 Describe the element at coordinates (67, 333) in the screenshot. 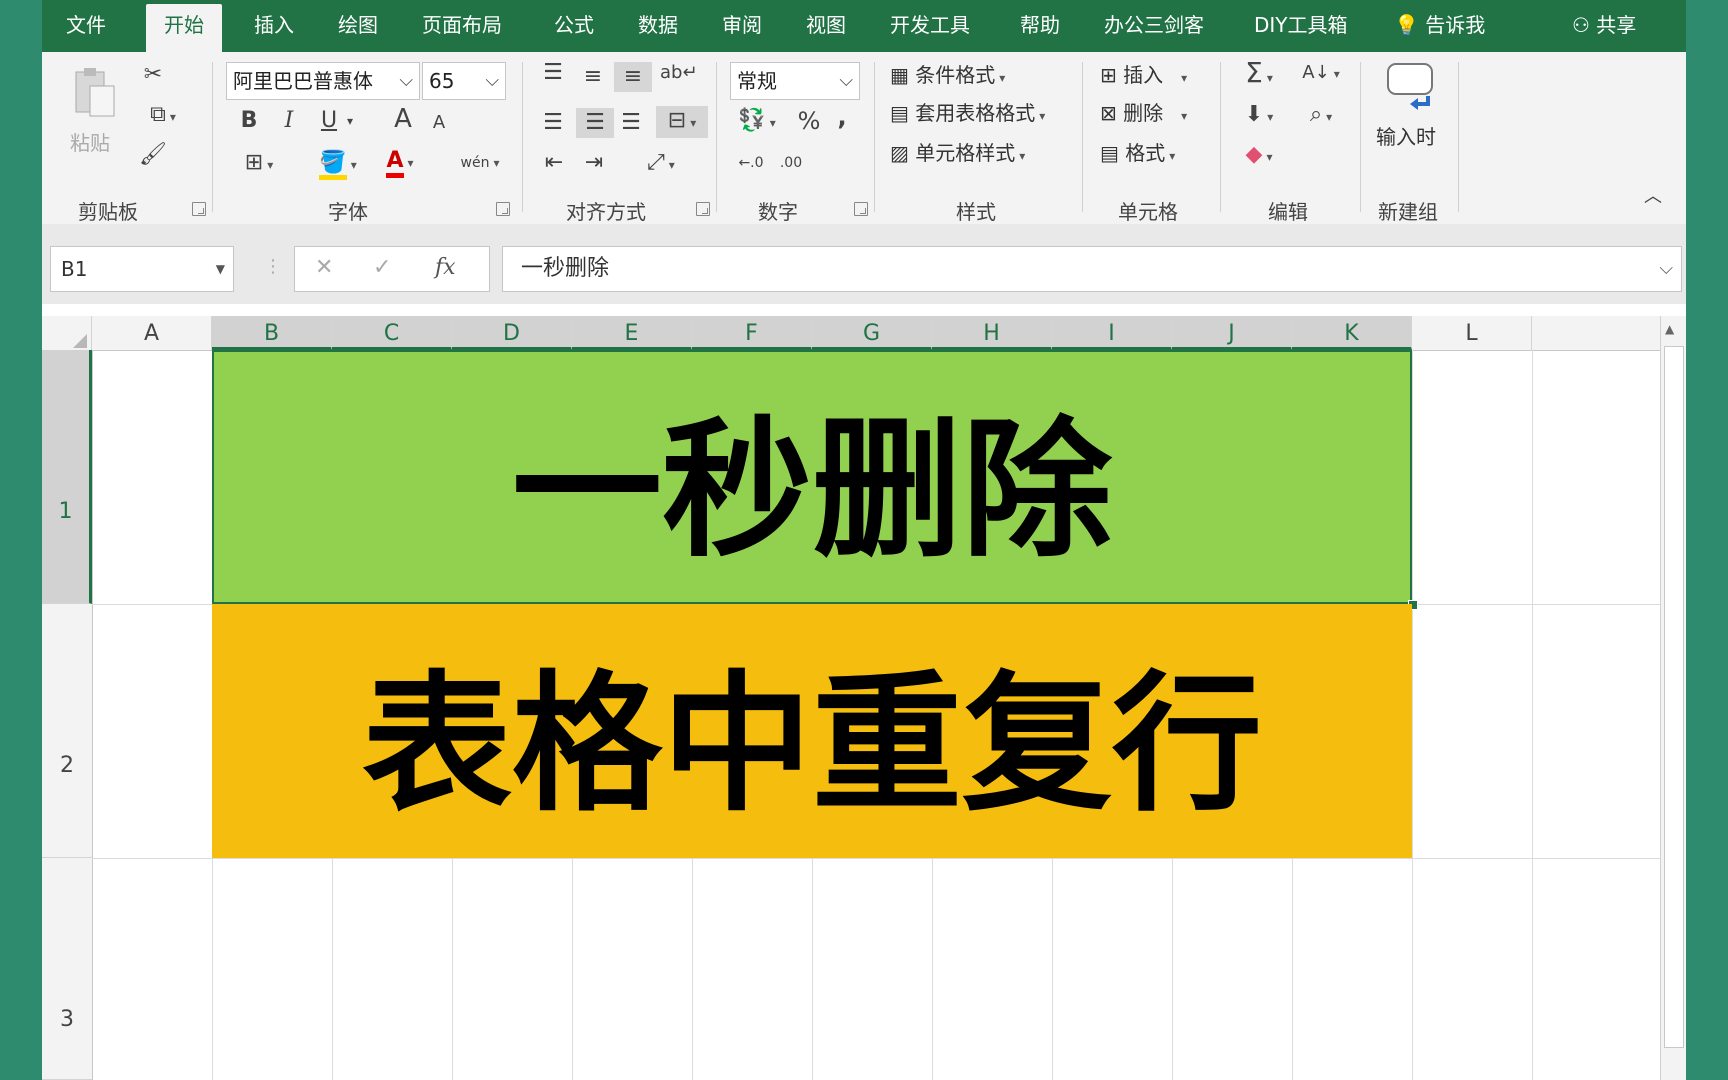

I see `select-all-corner` at that location.